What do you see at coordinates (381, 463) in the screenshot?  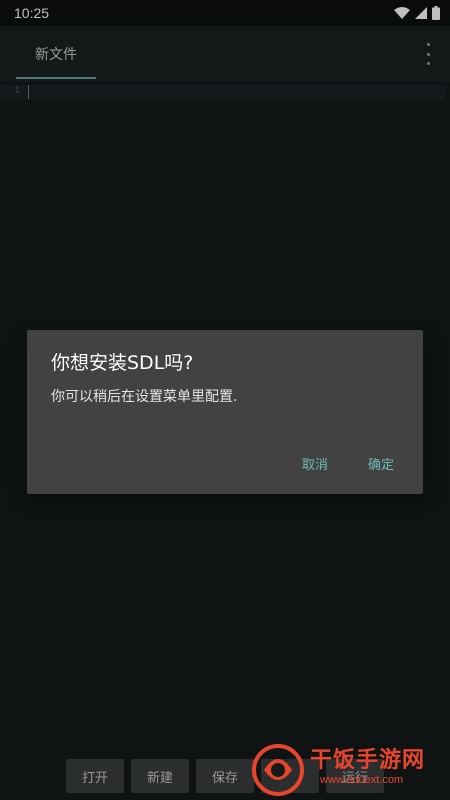 I see `confirm-button: 确定` at bounding box center [381, 463].